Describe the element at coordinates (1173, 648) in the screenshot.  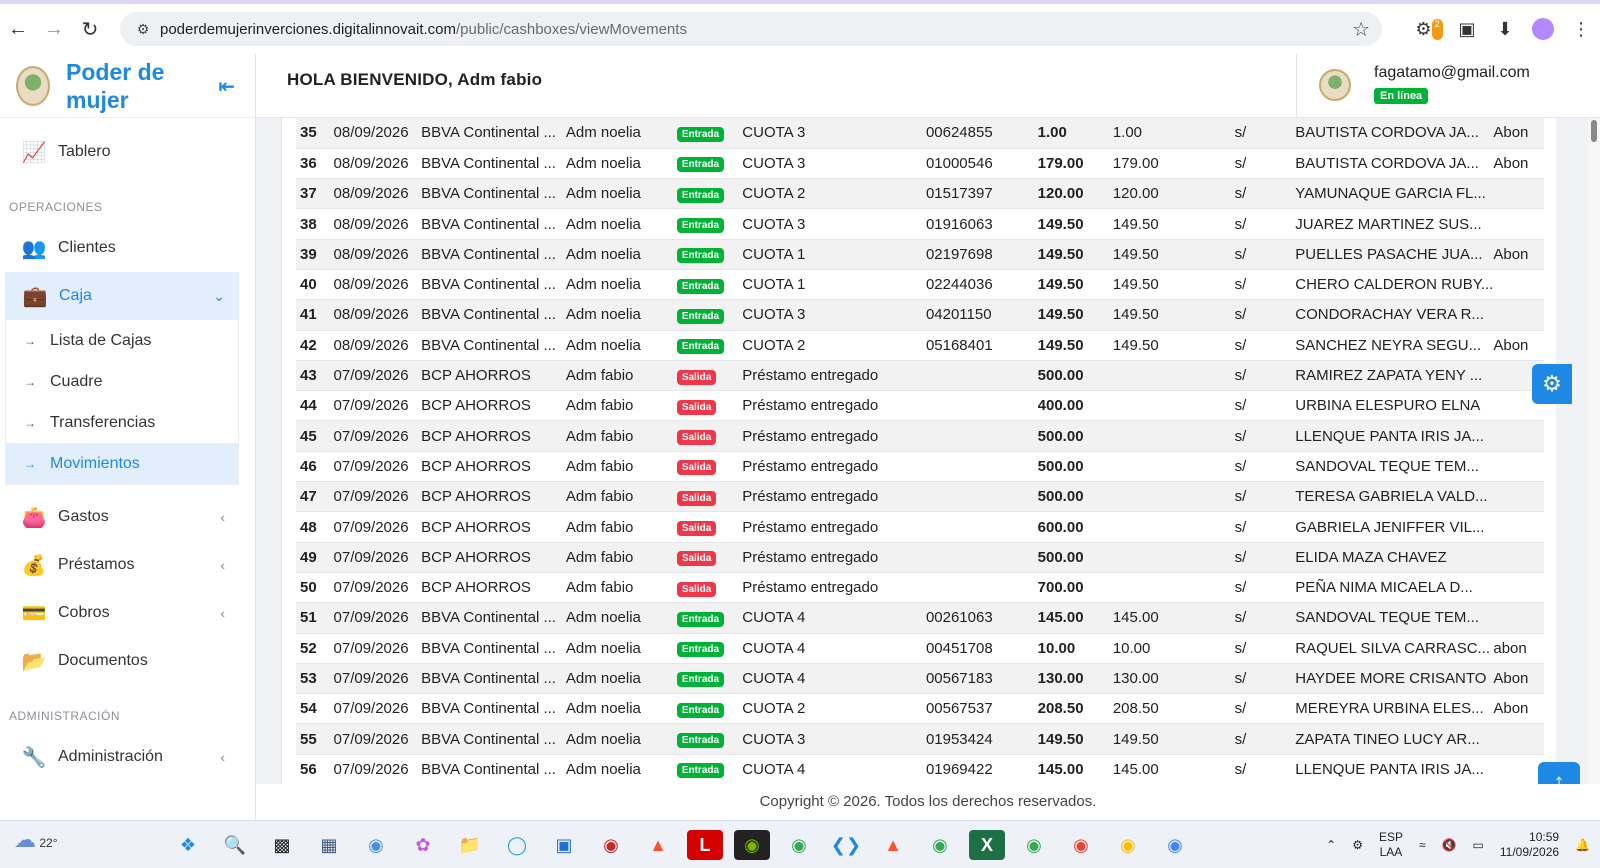
I see `row-paid: 10.00` at that location.